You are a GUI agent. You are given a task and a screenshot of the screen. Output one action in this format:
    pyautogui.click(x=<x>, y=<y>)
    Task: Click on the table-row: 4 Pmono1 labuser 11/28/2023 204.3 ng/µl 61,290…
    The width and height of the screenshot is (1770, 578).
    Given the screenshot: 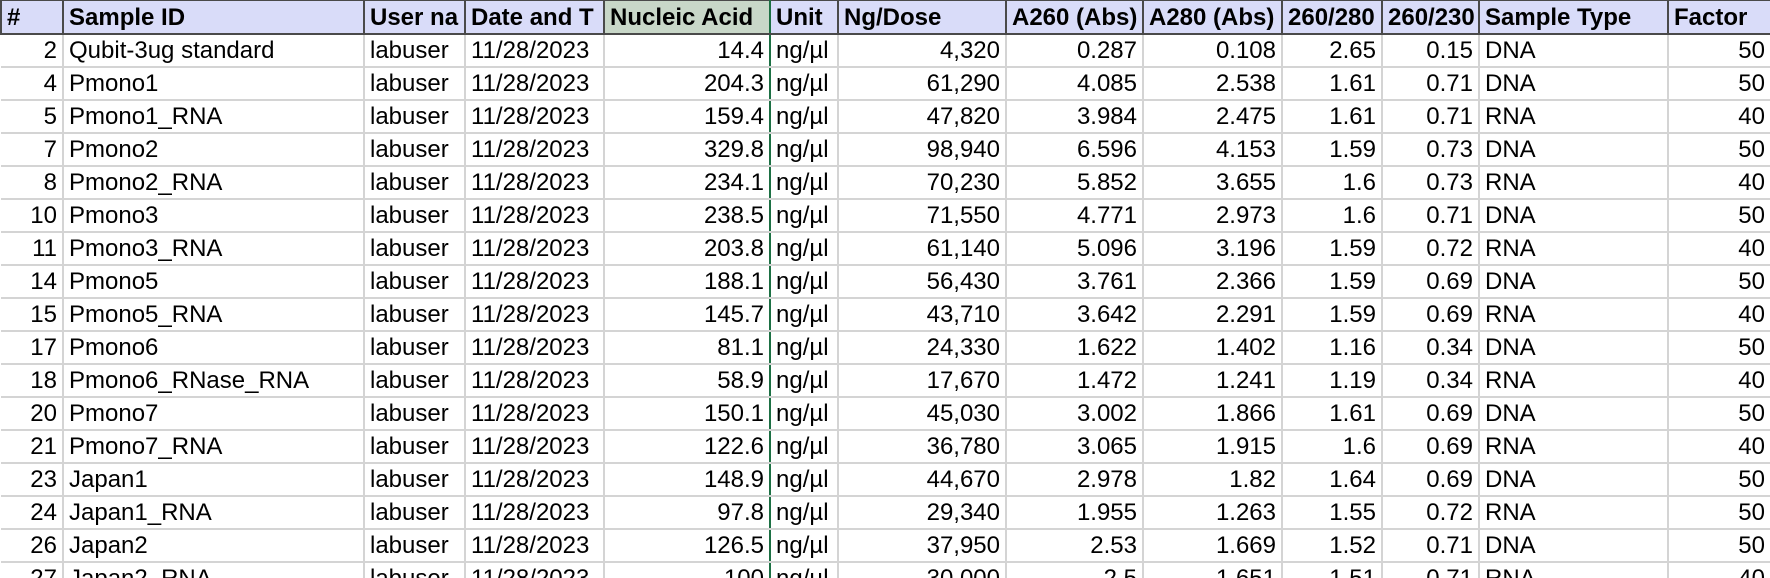 What is the action you would take?
    pyautogui.click(x=885, y=84)
    